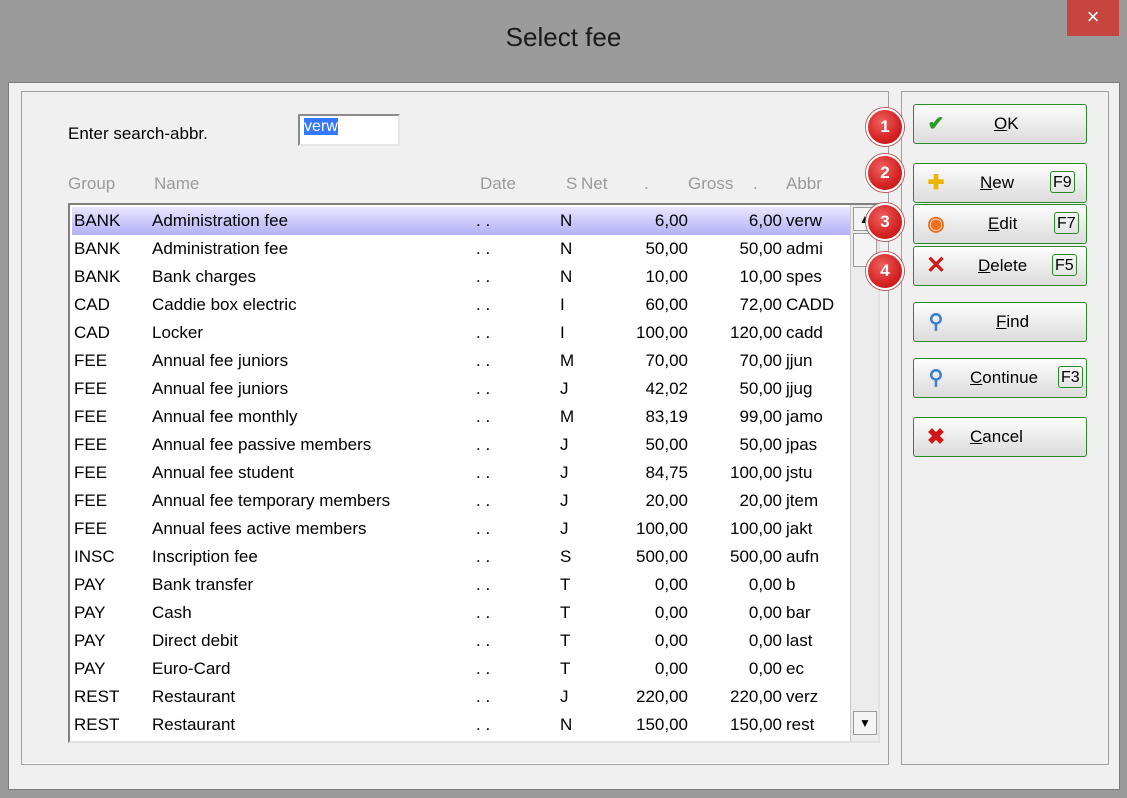  What do you see at coordinates (1000, 266) in the screenshot?
I see `delete-button: ✕ Delete F5` at bounding box center [1000, 266].